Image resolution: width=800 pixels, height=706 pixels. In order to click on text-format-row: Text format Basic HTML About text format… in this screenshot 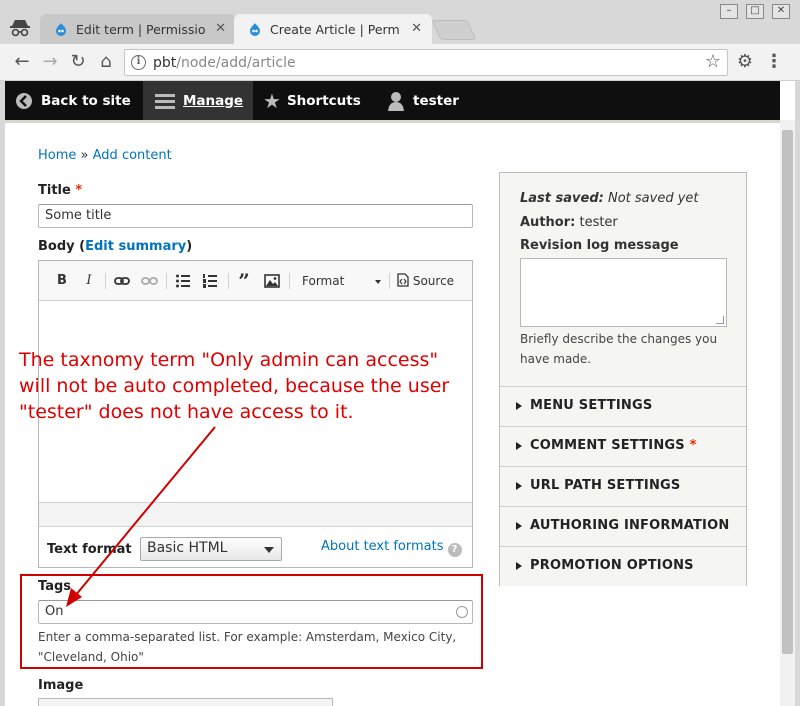, I will do `click(255, 546)`.